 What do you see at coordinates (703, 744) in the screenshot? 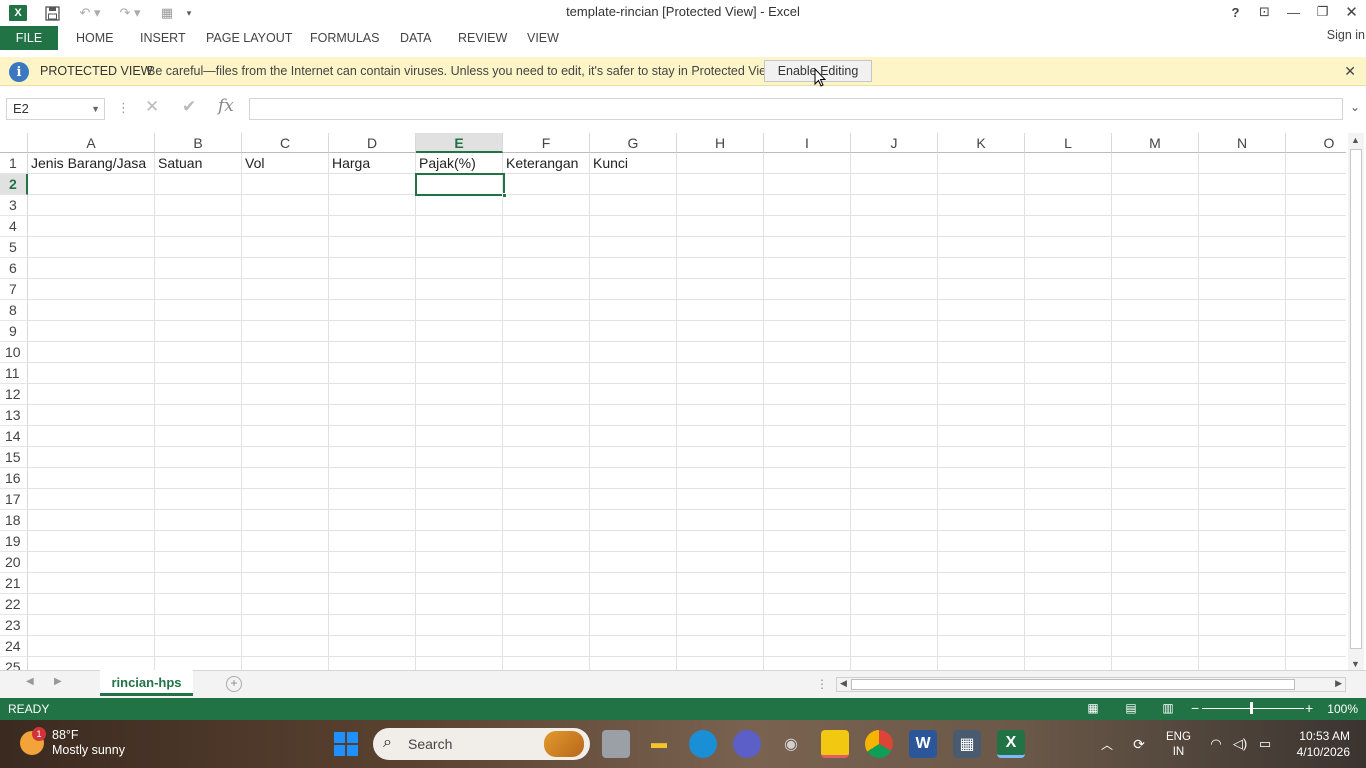
I see `edge-icon` at bounding box center [703, 744].